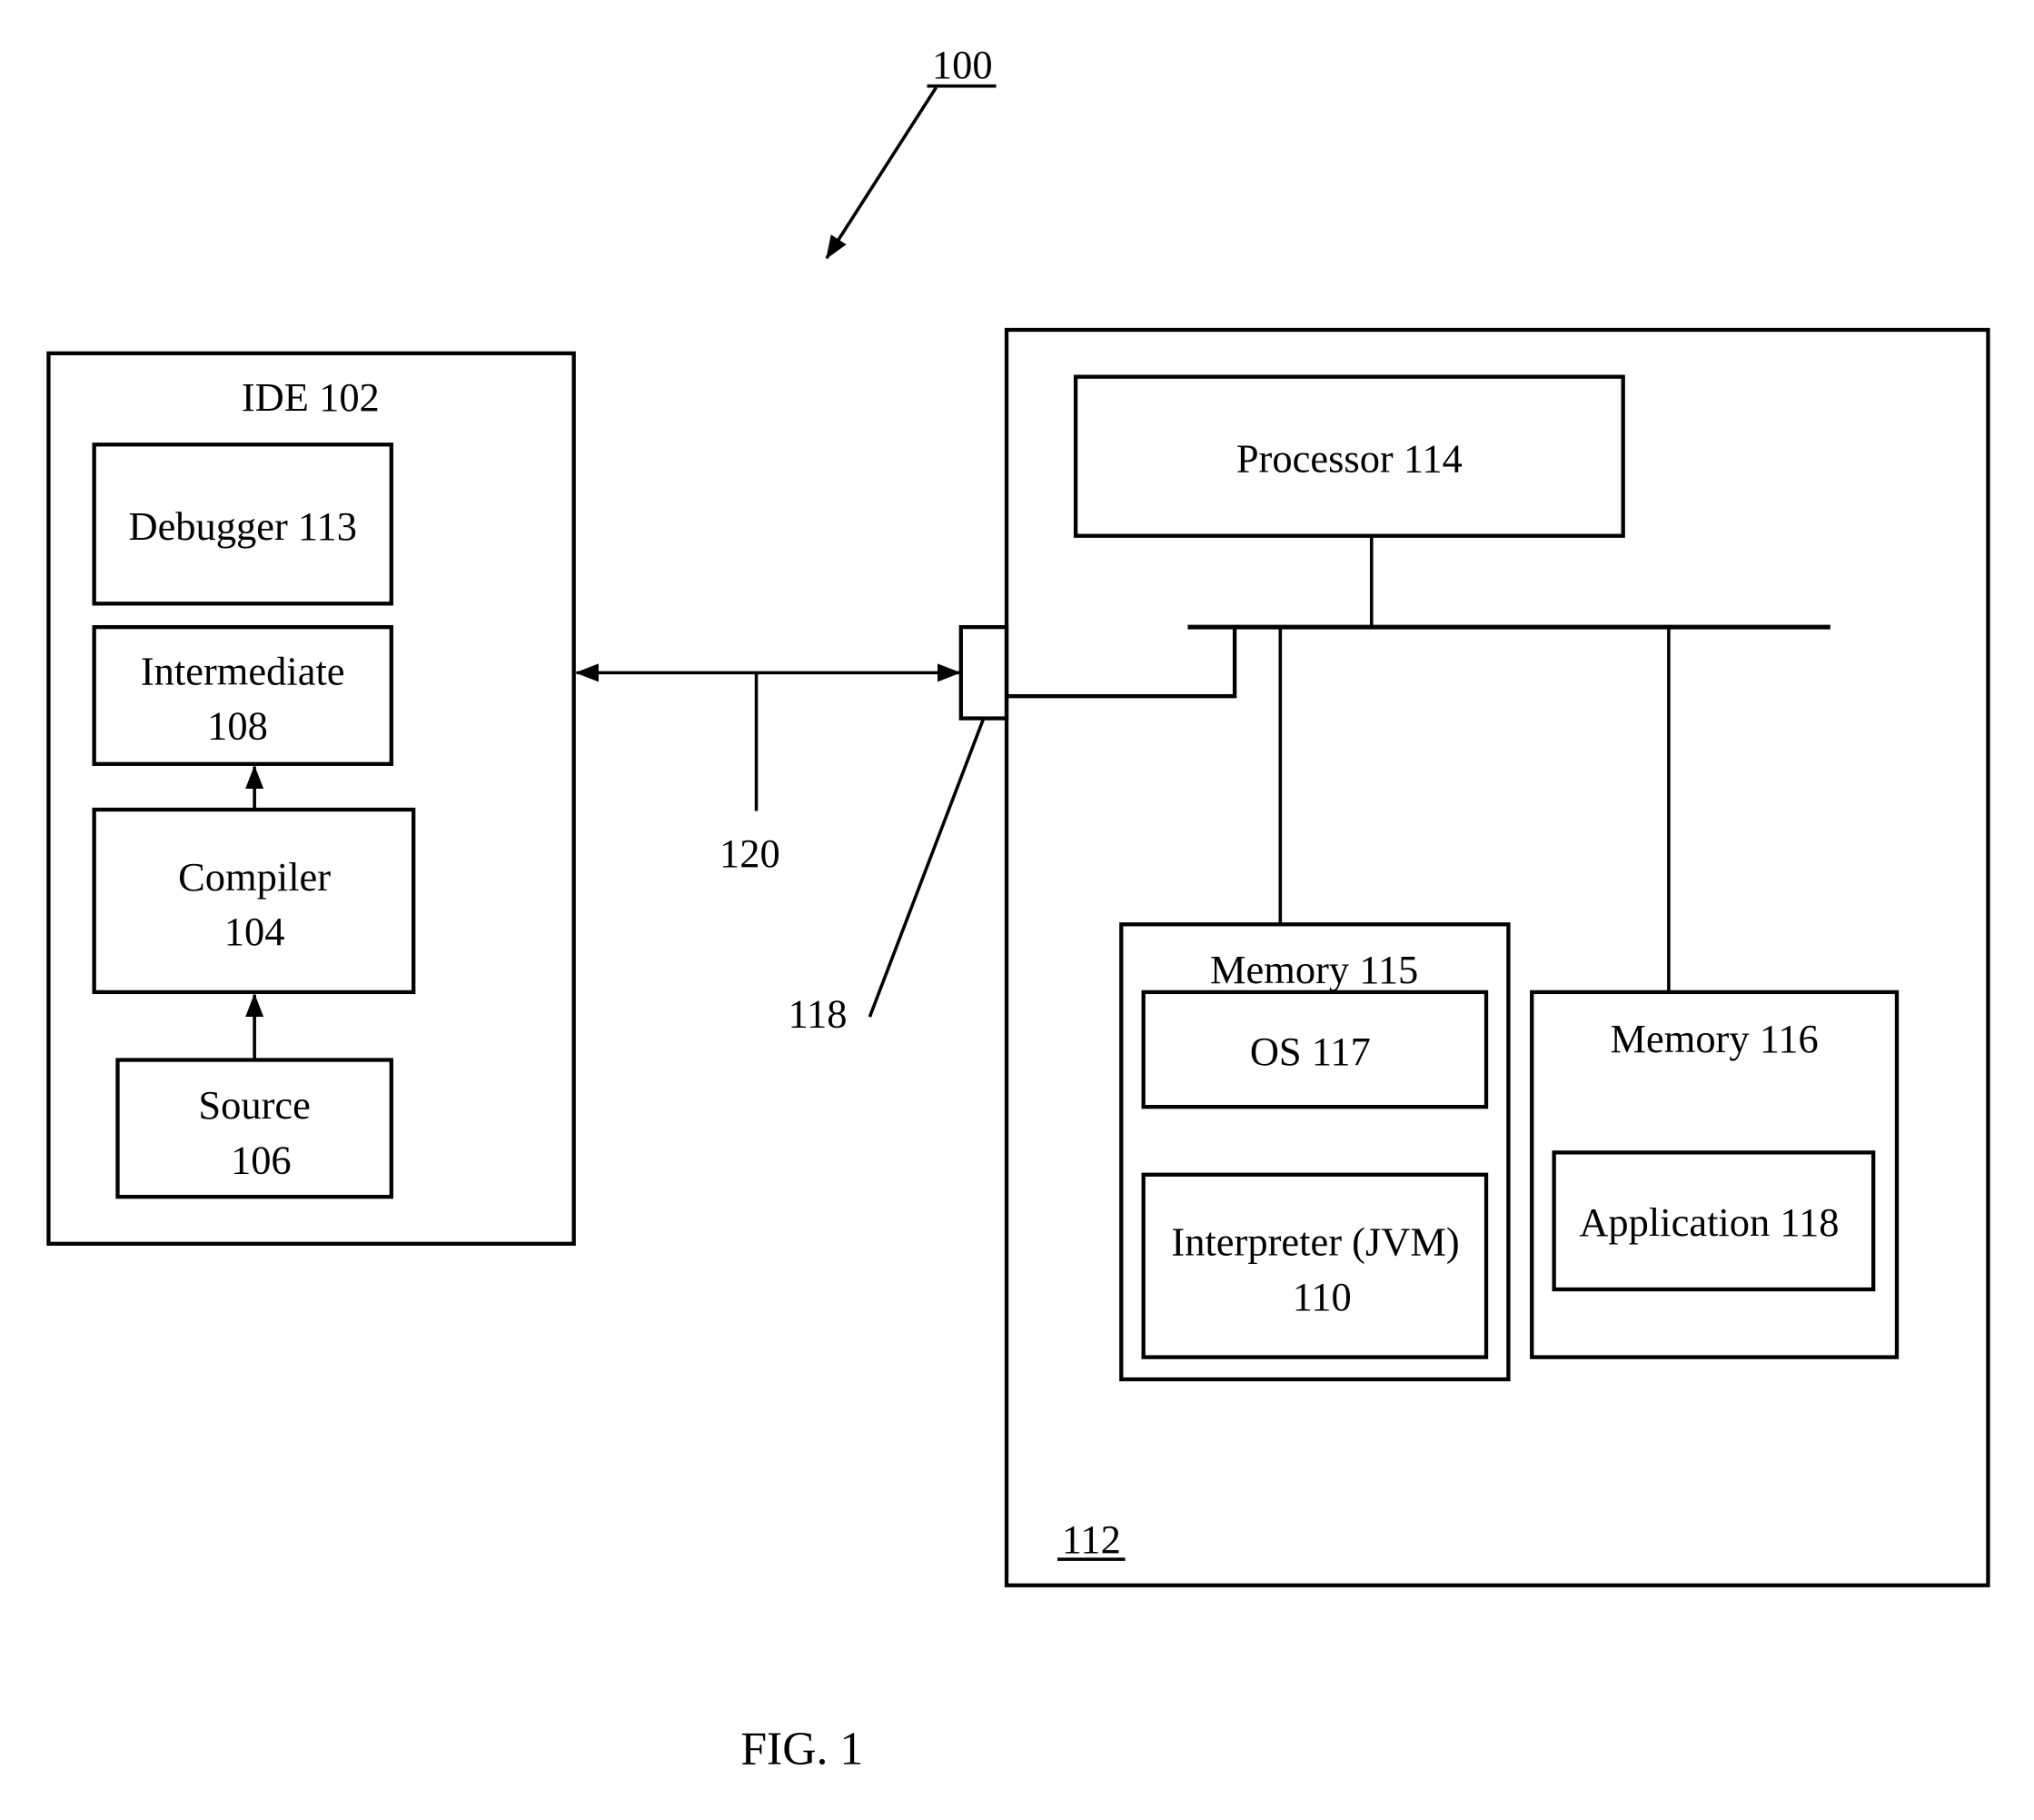 This screenshot has height=1820, width=2034. I want to click on compiler-label-1: Compiler, so click(254, 877).